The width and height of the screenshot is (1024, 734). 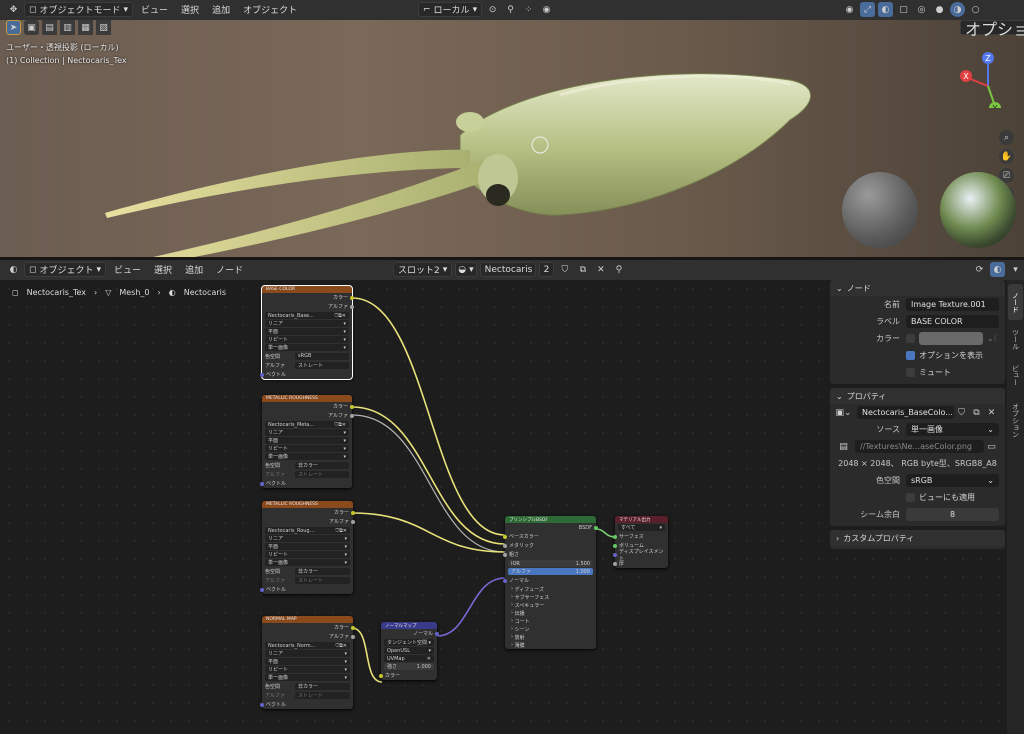 I want to click on panel-coat: › コート, so click(x=550, y=621).